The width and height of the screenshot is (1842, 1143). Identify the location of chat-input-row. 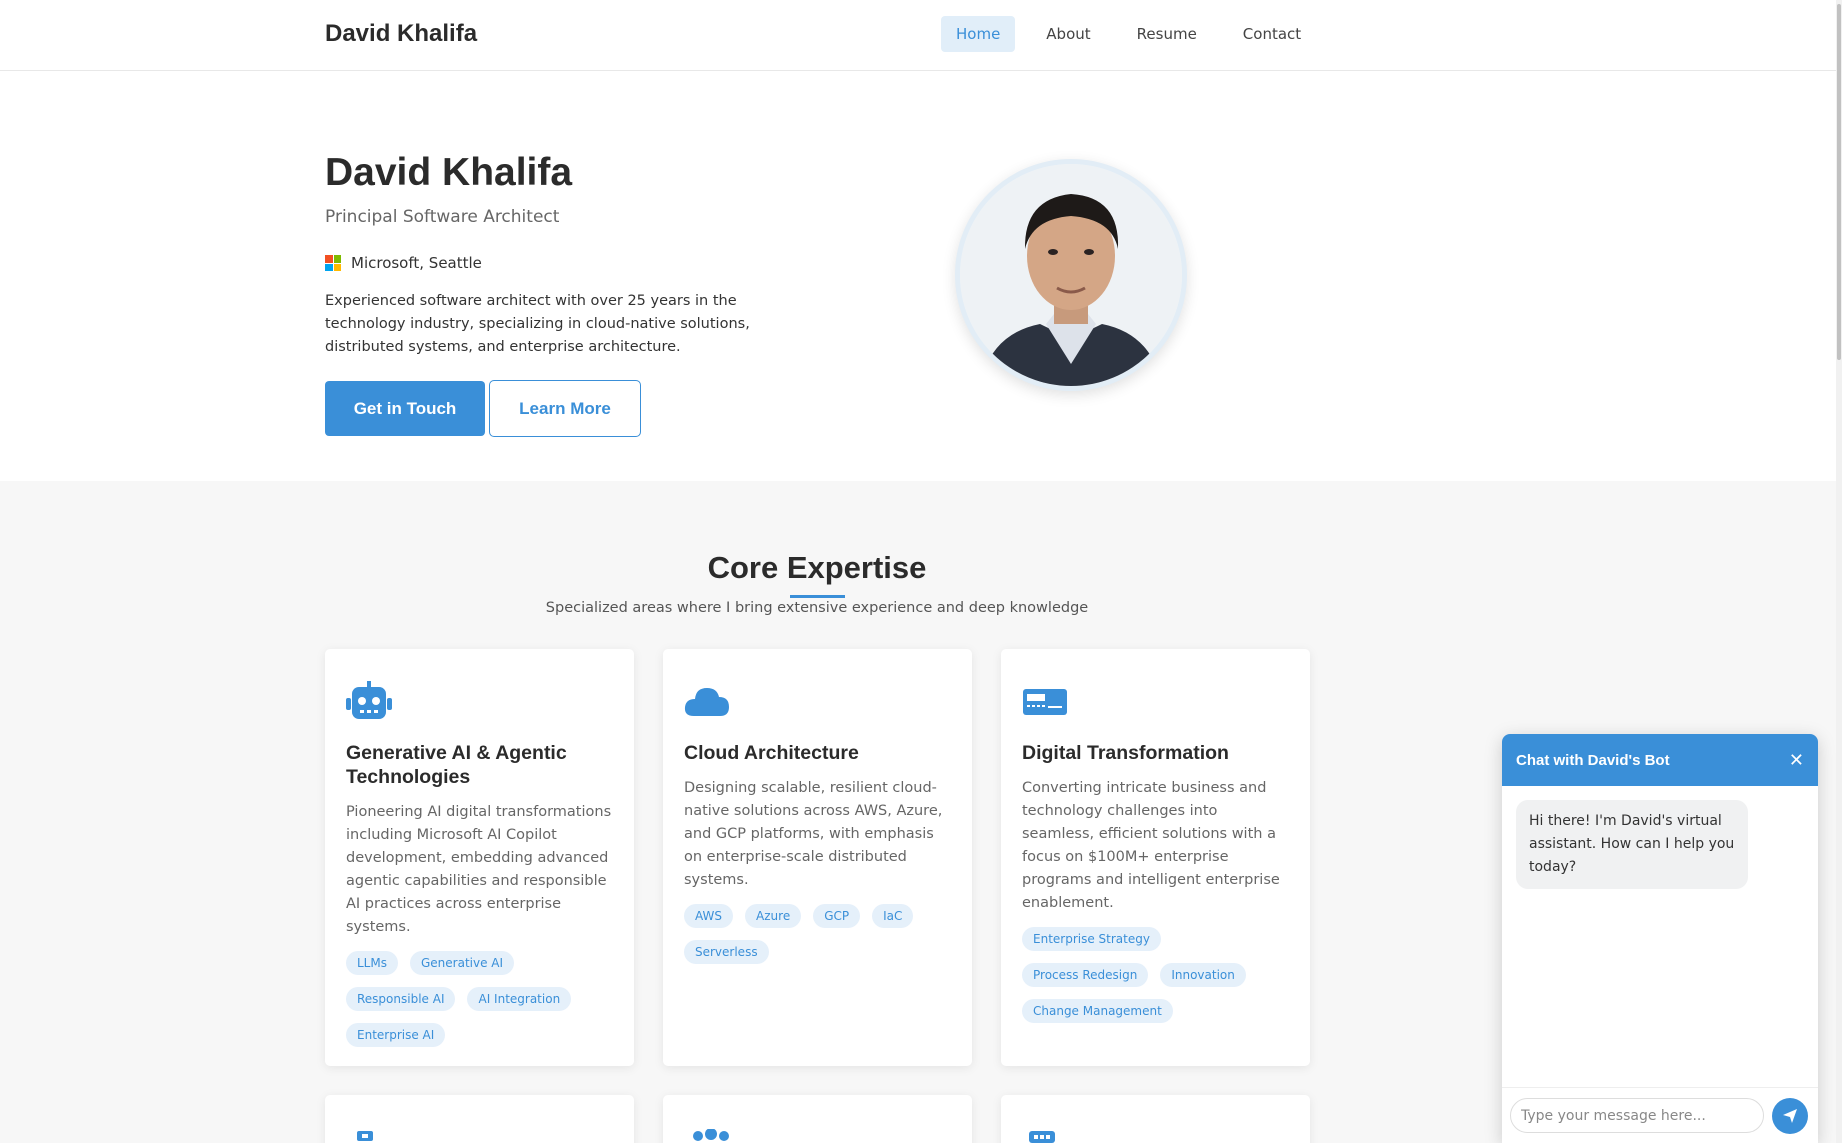
(1660, 1115).